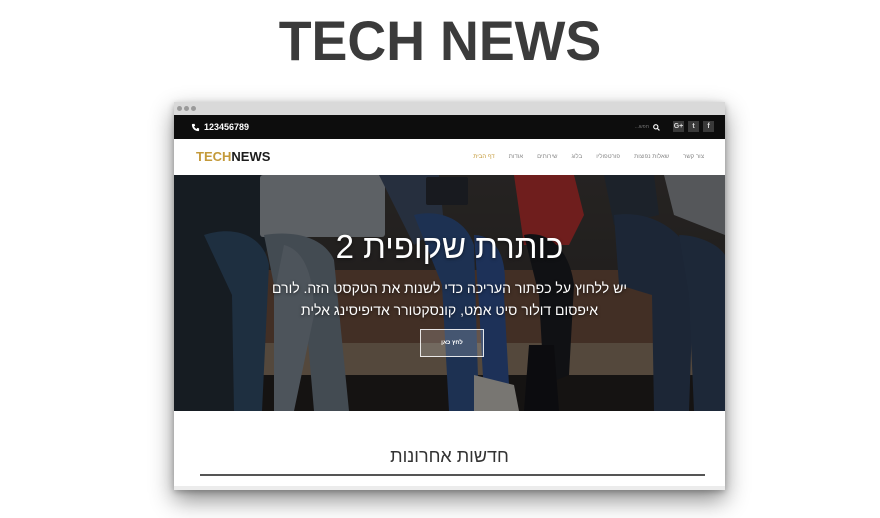 The image size is (880, 518). I want to click on menu-item-services: שירותים, so click(547, 157).